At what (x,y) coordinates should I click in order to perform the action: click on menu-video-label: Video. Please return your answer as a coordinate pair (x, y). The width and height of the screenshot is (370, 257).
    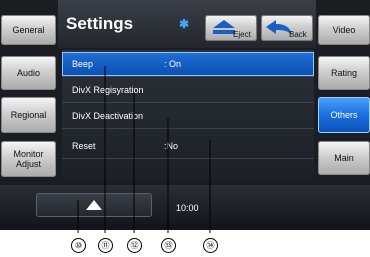
    Looking at the image, I should click on (344, 30).